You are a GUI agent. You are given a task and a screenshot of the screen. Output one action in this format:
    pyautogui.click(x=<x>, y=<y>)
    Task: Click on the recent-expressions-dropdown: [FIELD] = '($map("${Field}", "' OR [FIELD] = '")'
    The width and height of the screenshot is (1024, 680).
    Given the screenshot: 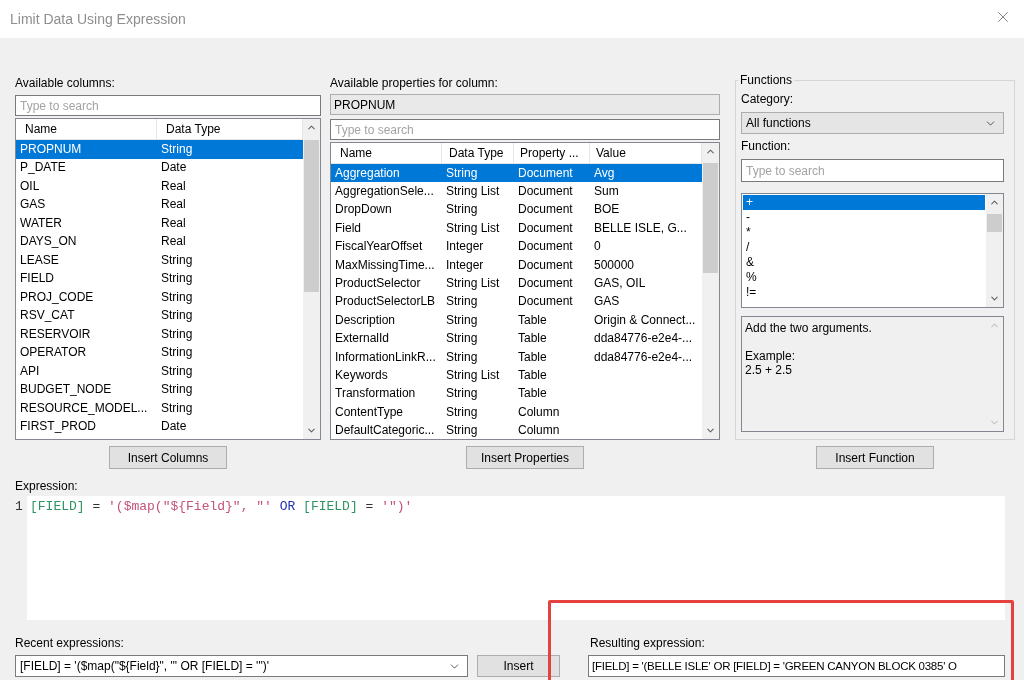 What is the action you would take?
    pyautogui.click(x=241, y=666)
    